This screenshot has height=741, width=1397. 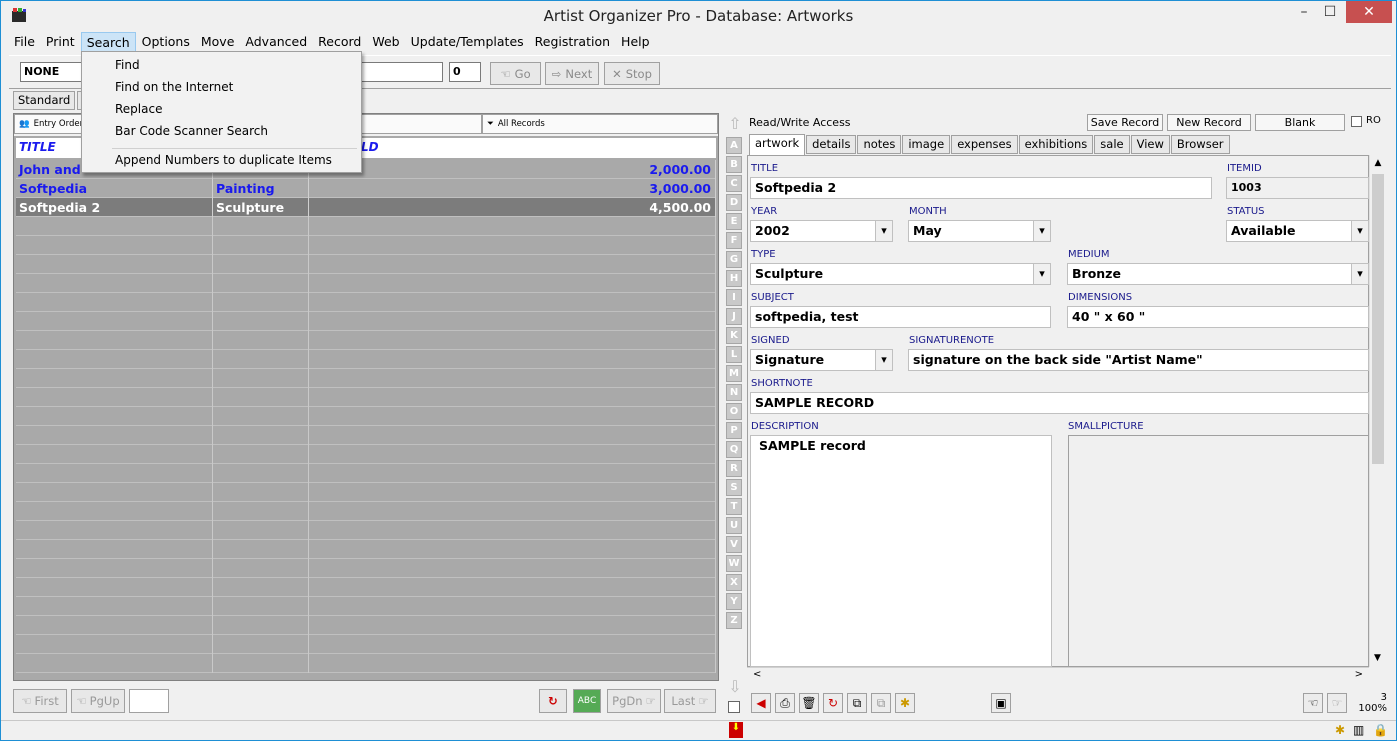 What do you see at coordinates (734, 183) in the screenshot?
I see `alpha-index-c: C` at bounding box center [734, 183].